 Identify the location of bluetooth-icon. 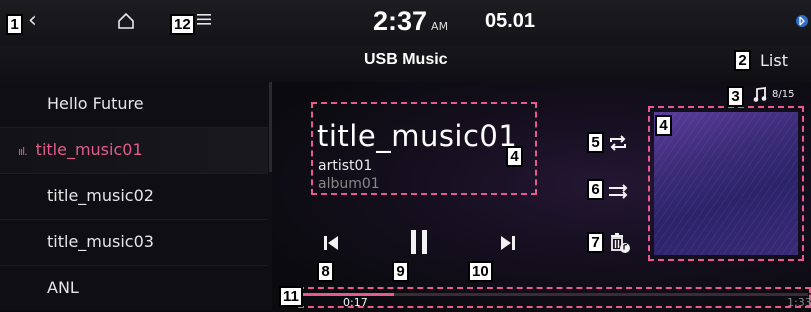
(801, 23).